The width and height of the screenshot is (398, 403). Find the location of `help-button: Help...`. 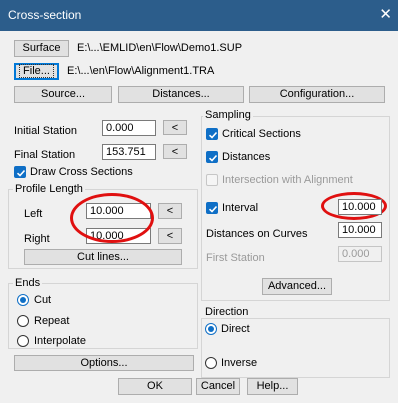

help-button: Help... is located at coordinates (272, 386).